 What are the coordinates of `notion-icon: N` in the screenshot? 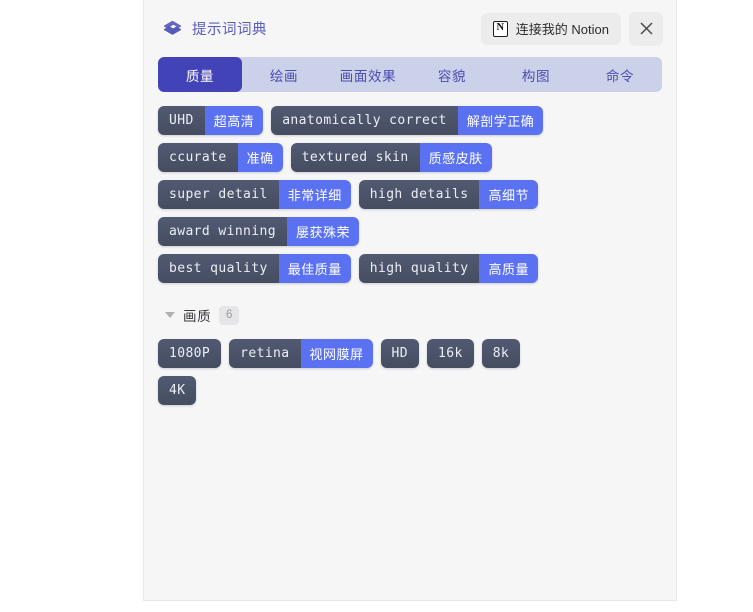 It's located at (500, 28).